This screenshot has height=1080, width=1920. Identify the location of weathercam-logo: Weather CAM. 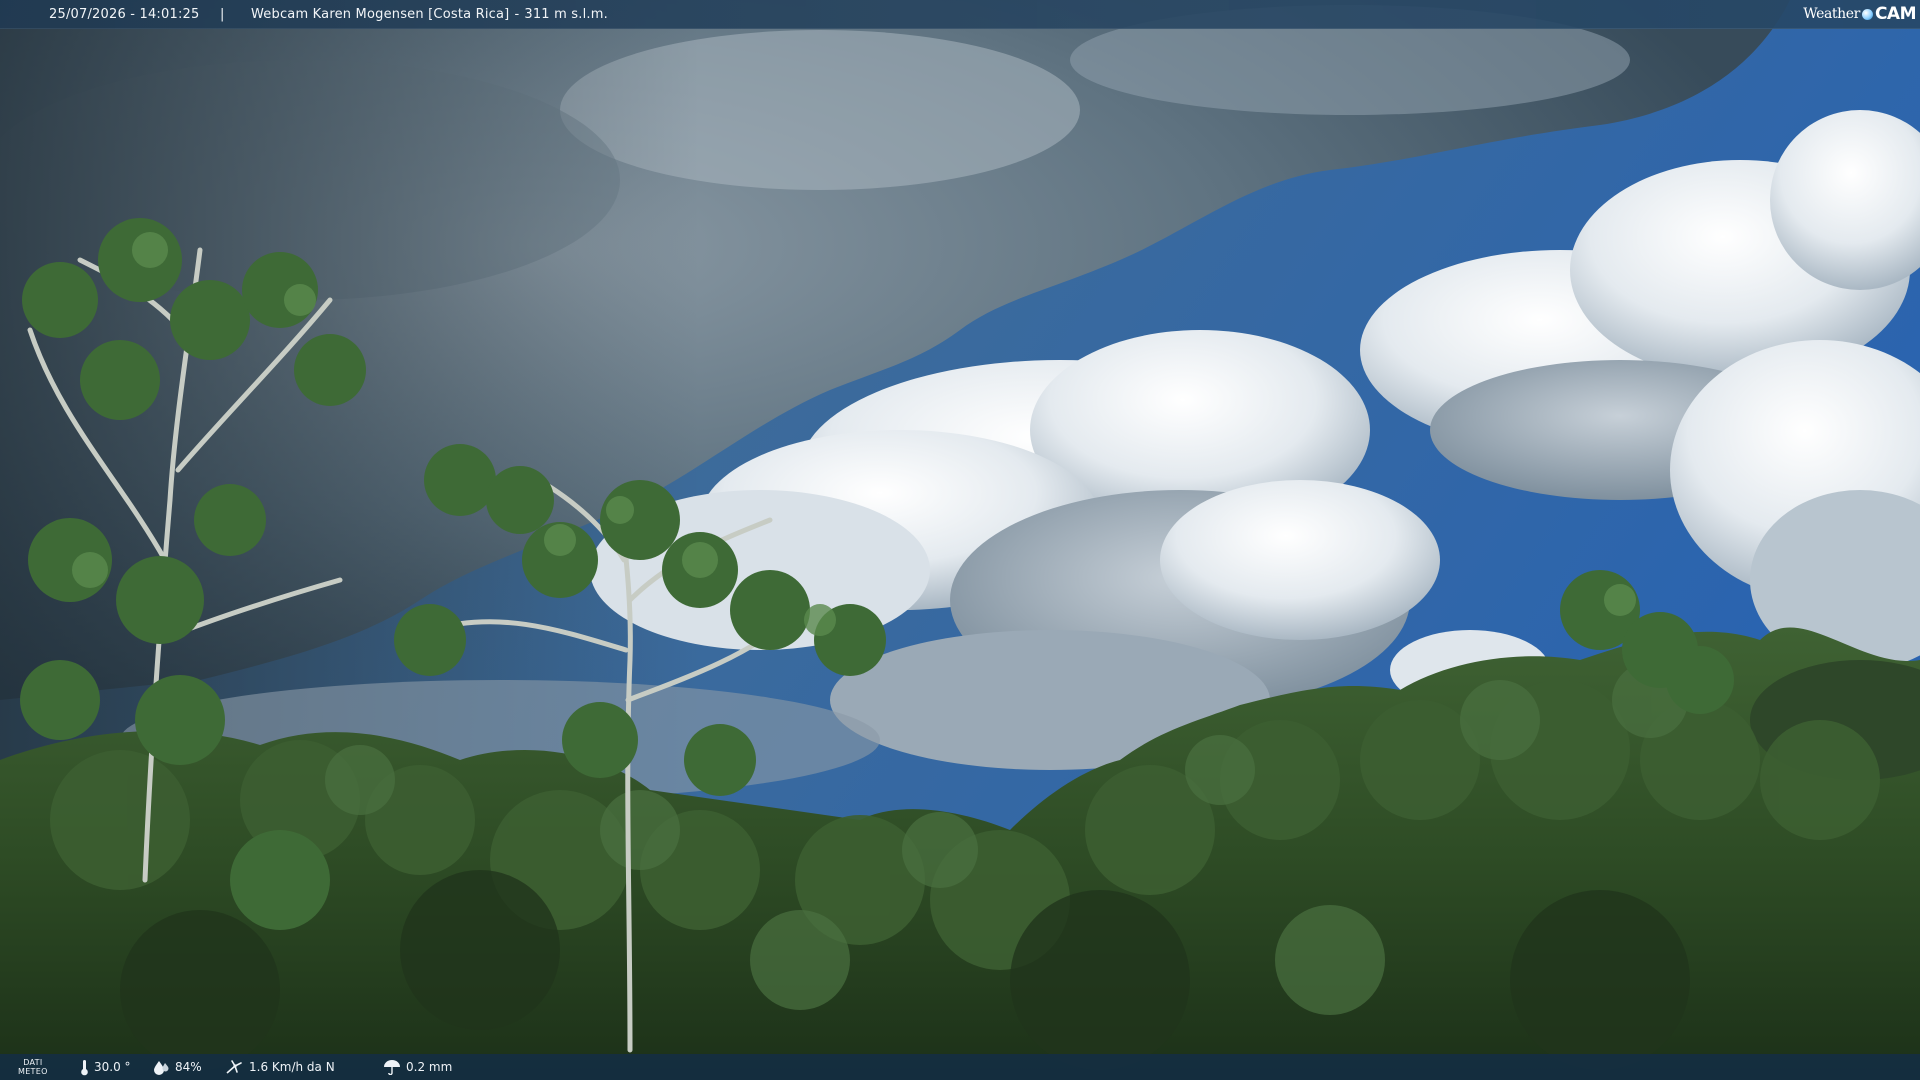
(1859, 14).